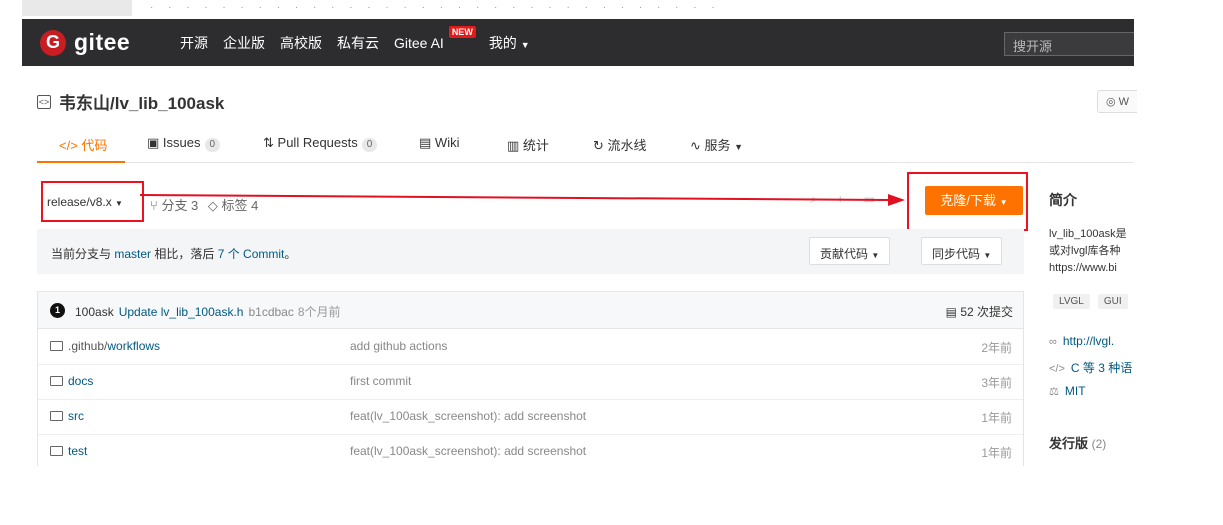  Describe the element at coordinates (1077, 442) in the screenshot. I see `releases-heading: 发行版 (2)` at that location.